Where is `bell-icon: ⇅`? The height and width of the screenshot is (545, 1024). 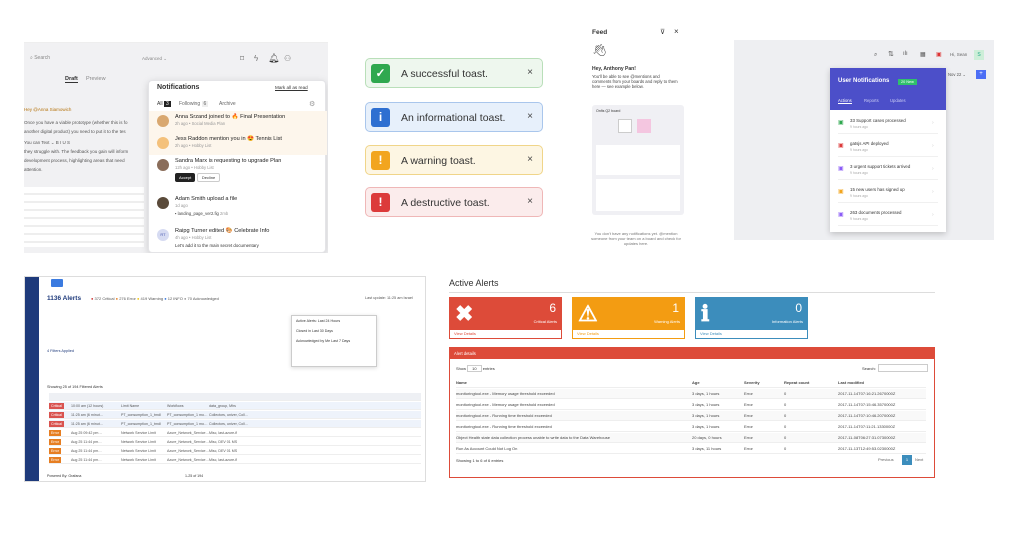
bell-icon: ⇅ is located at coordinates (891, 54).